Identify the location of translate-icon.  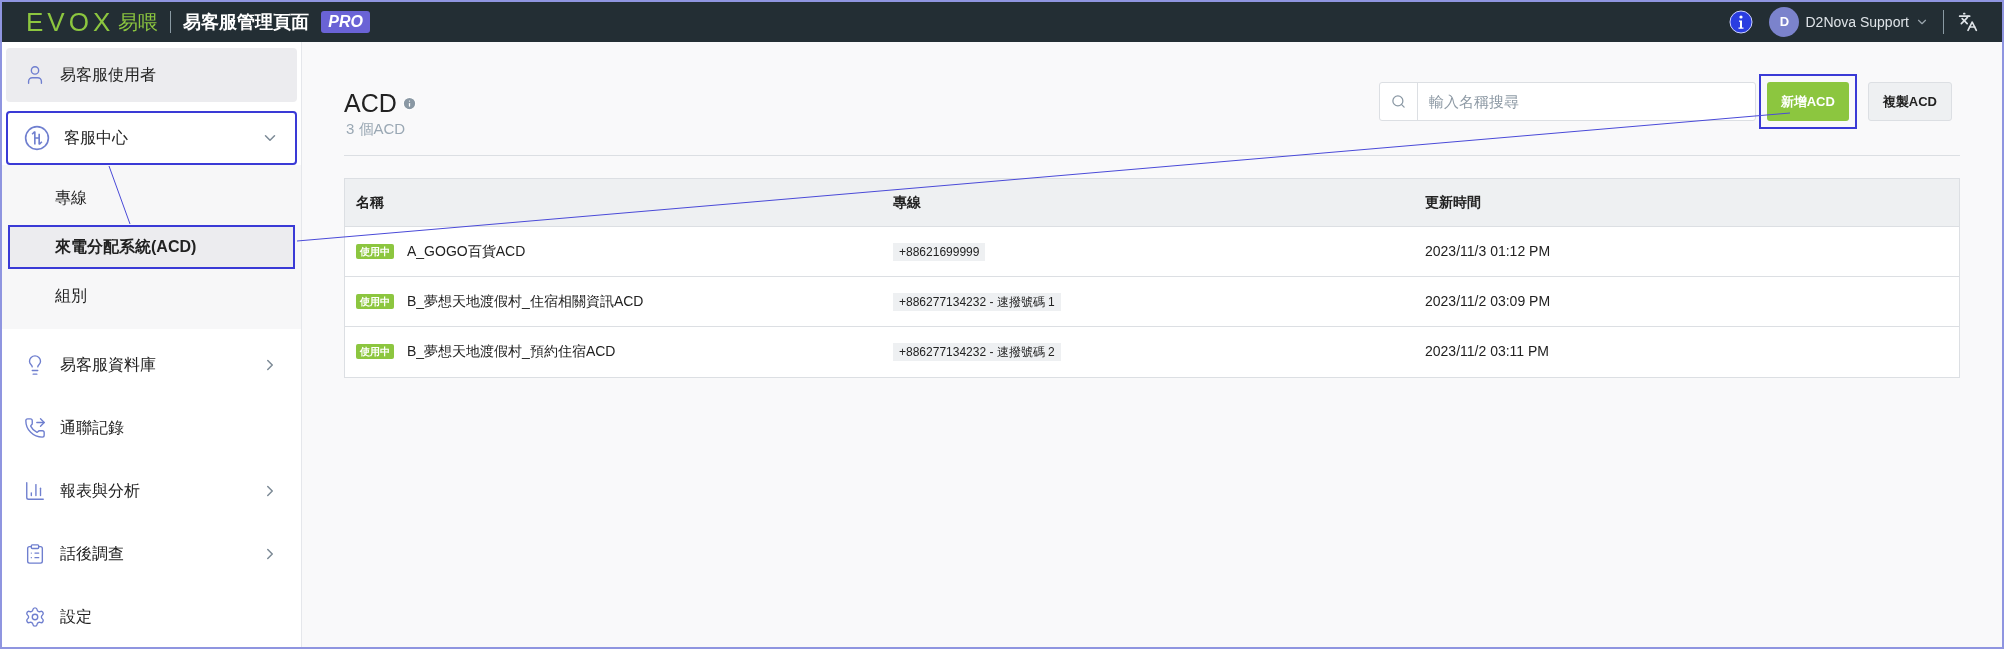
(1968, 22).